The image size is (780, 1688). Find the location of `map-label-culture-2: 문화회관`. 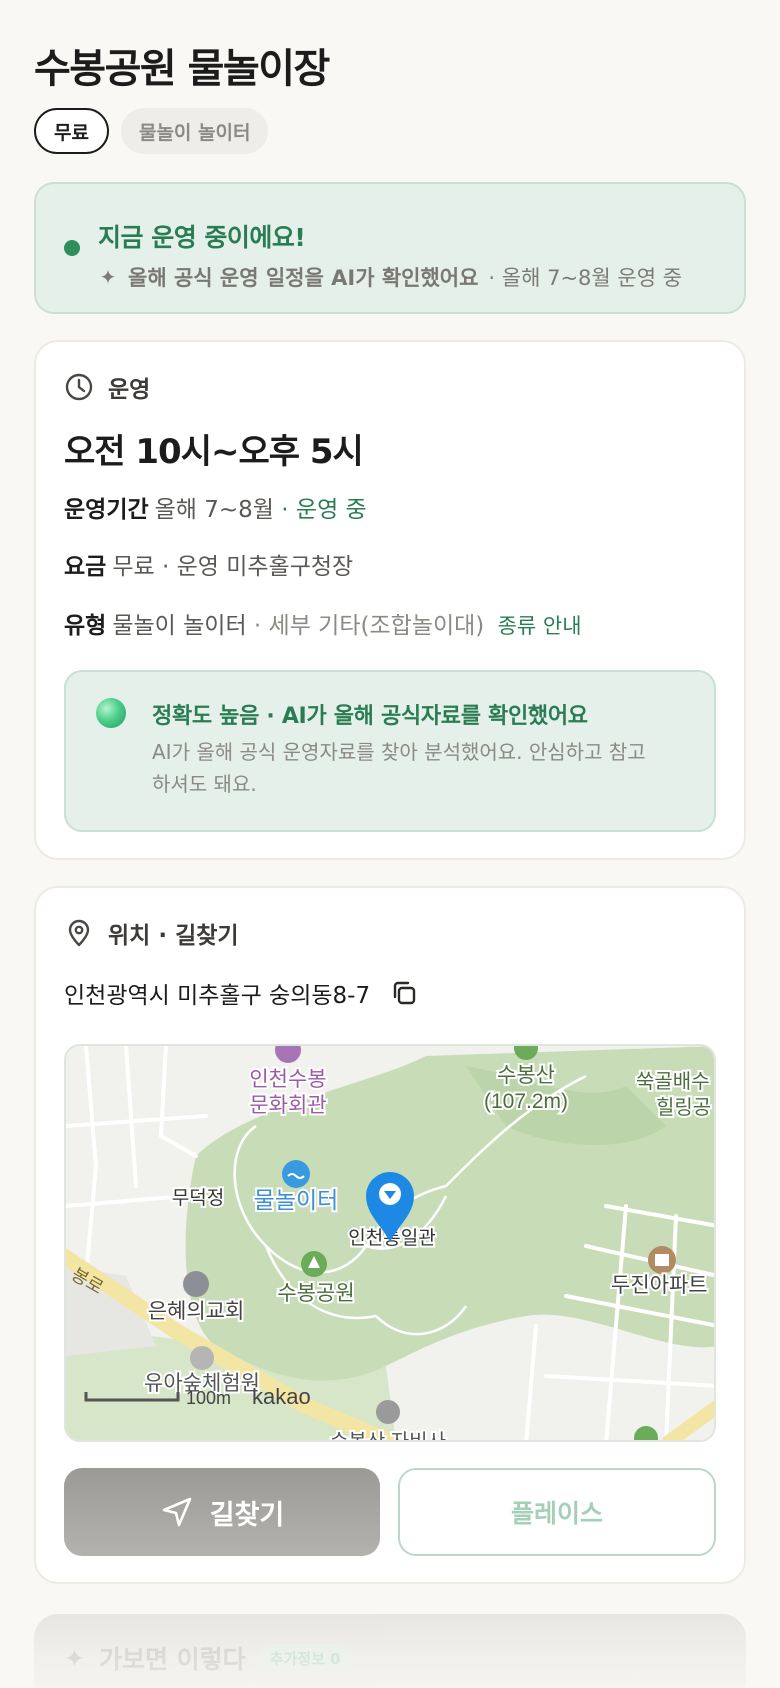

map-label-culture-2: 문화회관 is located at coordinates (287, 1105).